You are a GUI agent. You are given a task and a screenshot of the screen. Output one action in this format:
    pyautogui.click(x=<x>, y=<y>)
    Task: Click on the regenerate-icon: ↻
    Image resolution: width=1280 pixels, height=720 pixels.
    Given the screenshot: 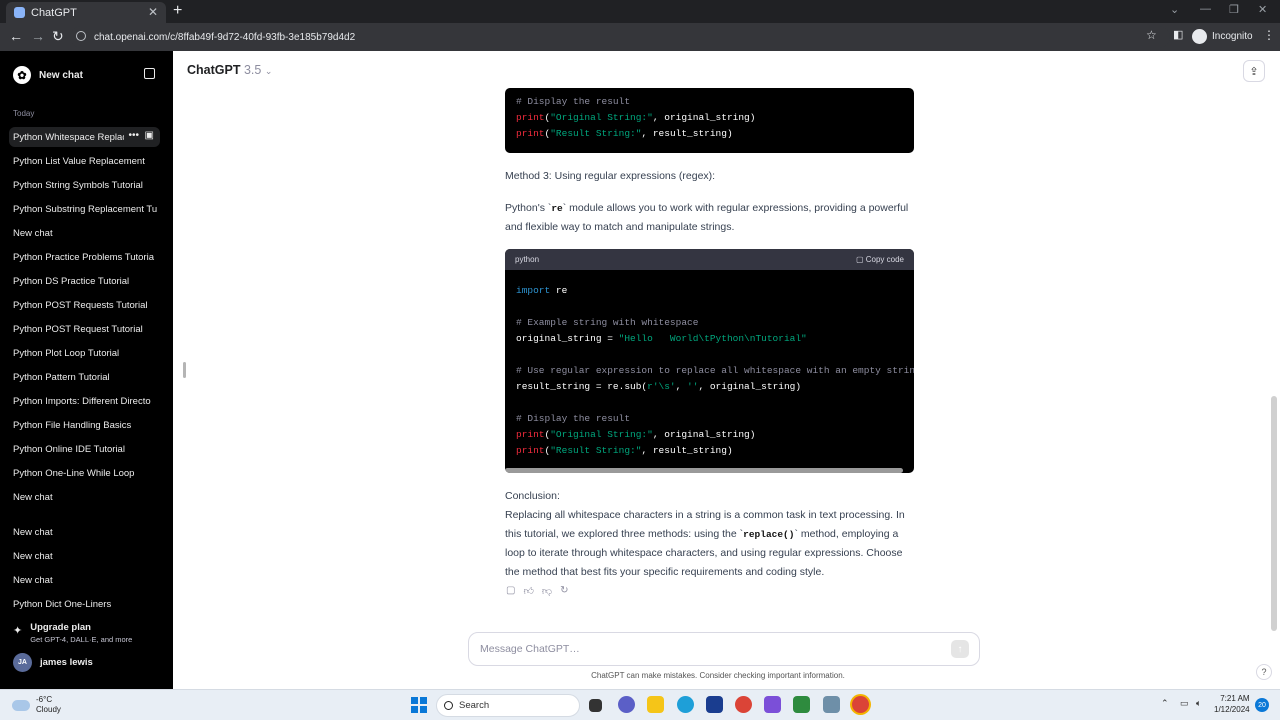 What is the action you would take?
    pyautogui.click(x=564, y=591)
    